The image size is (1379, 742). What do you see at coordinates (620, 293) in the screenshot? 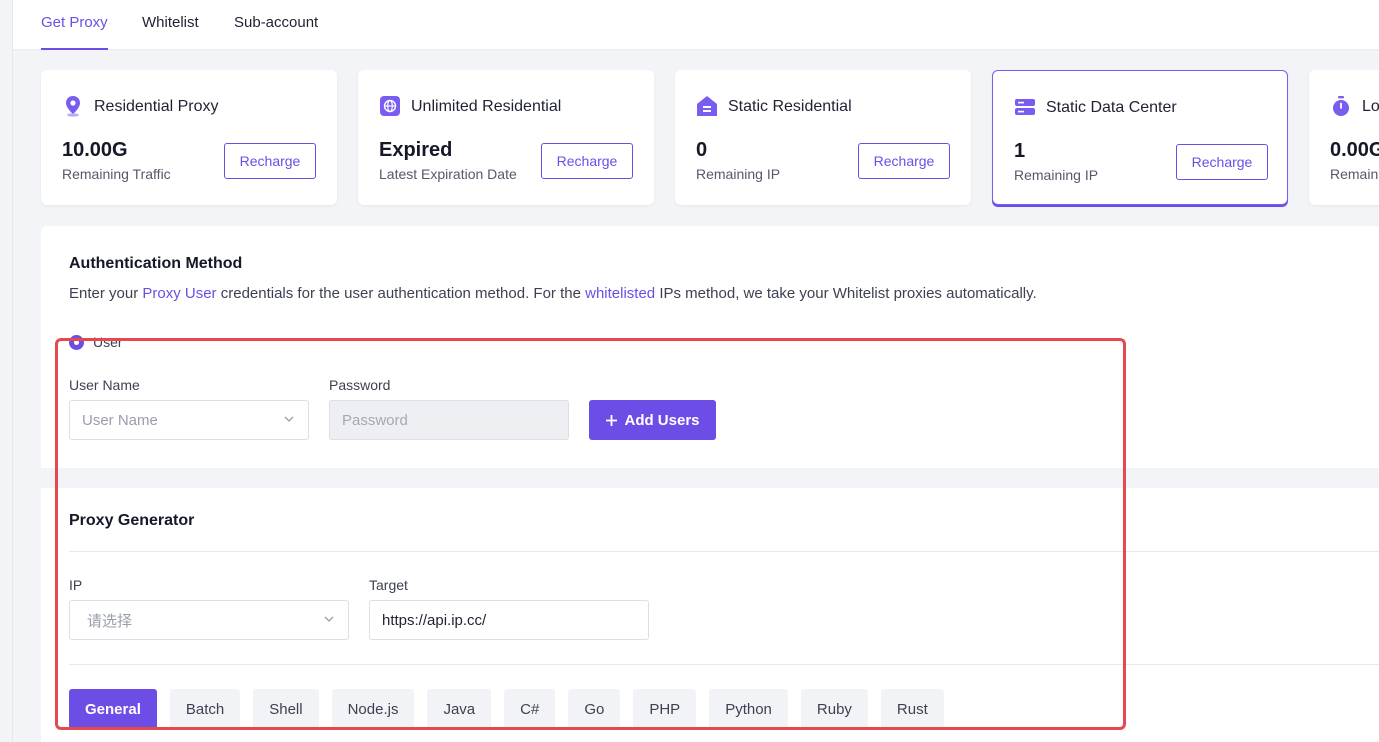
I see `whitelisted-link: whitelisted` at bounding box center [620, 293].